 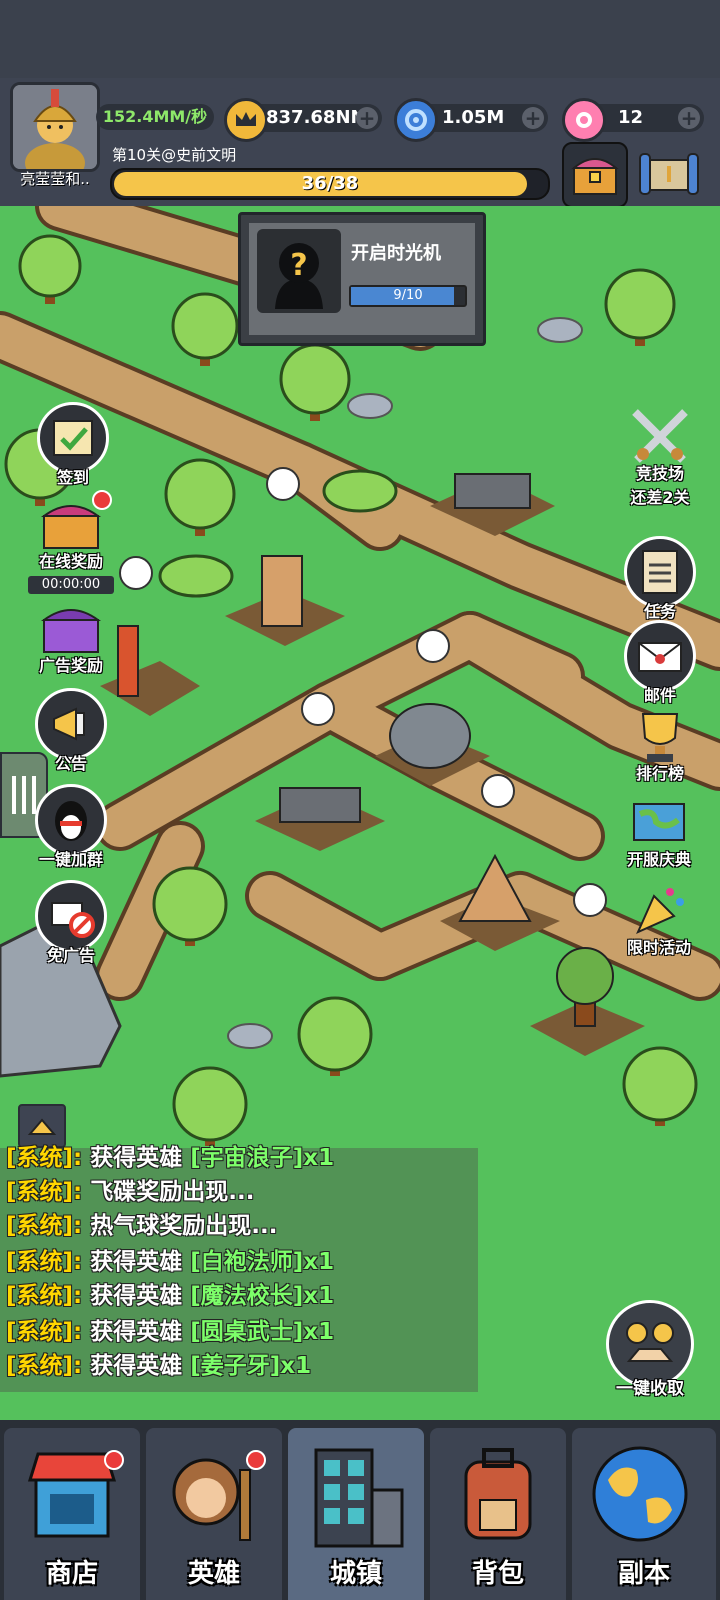 I want to click on join-group-button: 一键加群, so click(x=71, y=827).